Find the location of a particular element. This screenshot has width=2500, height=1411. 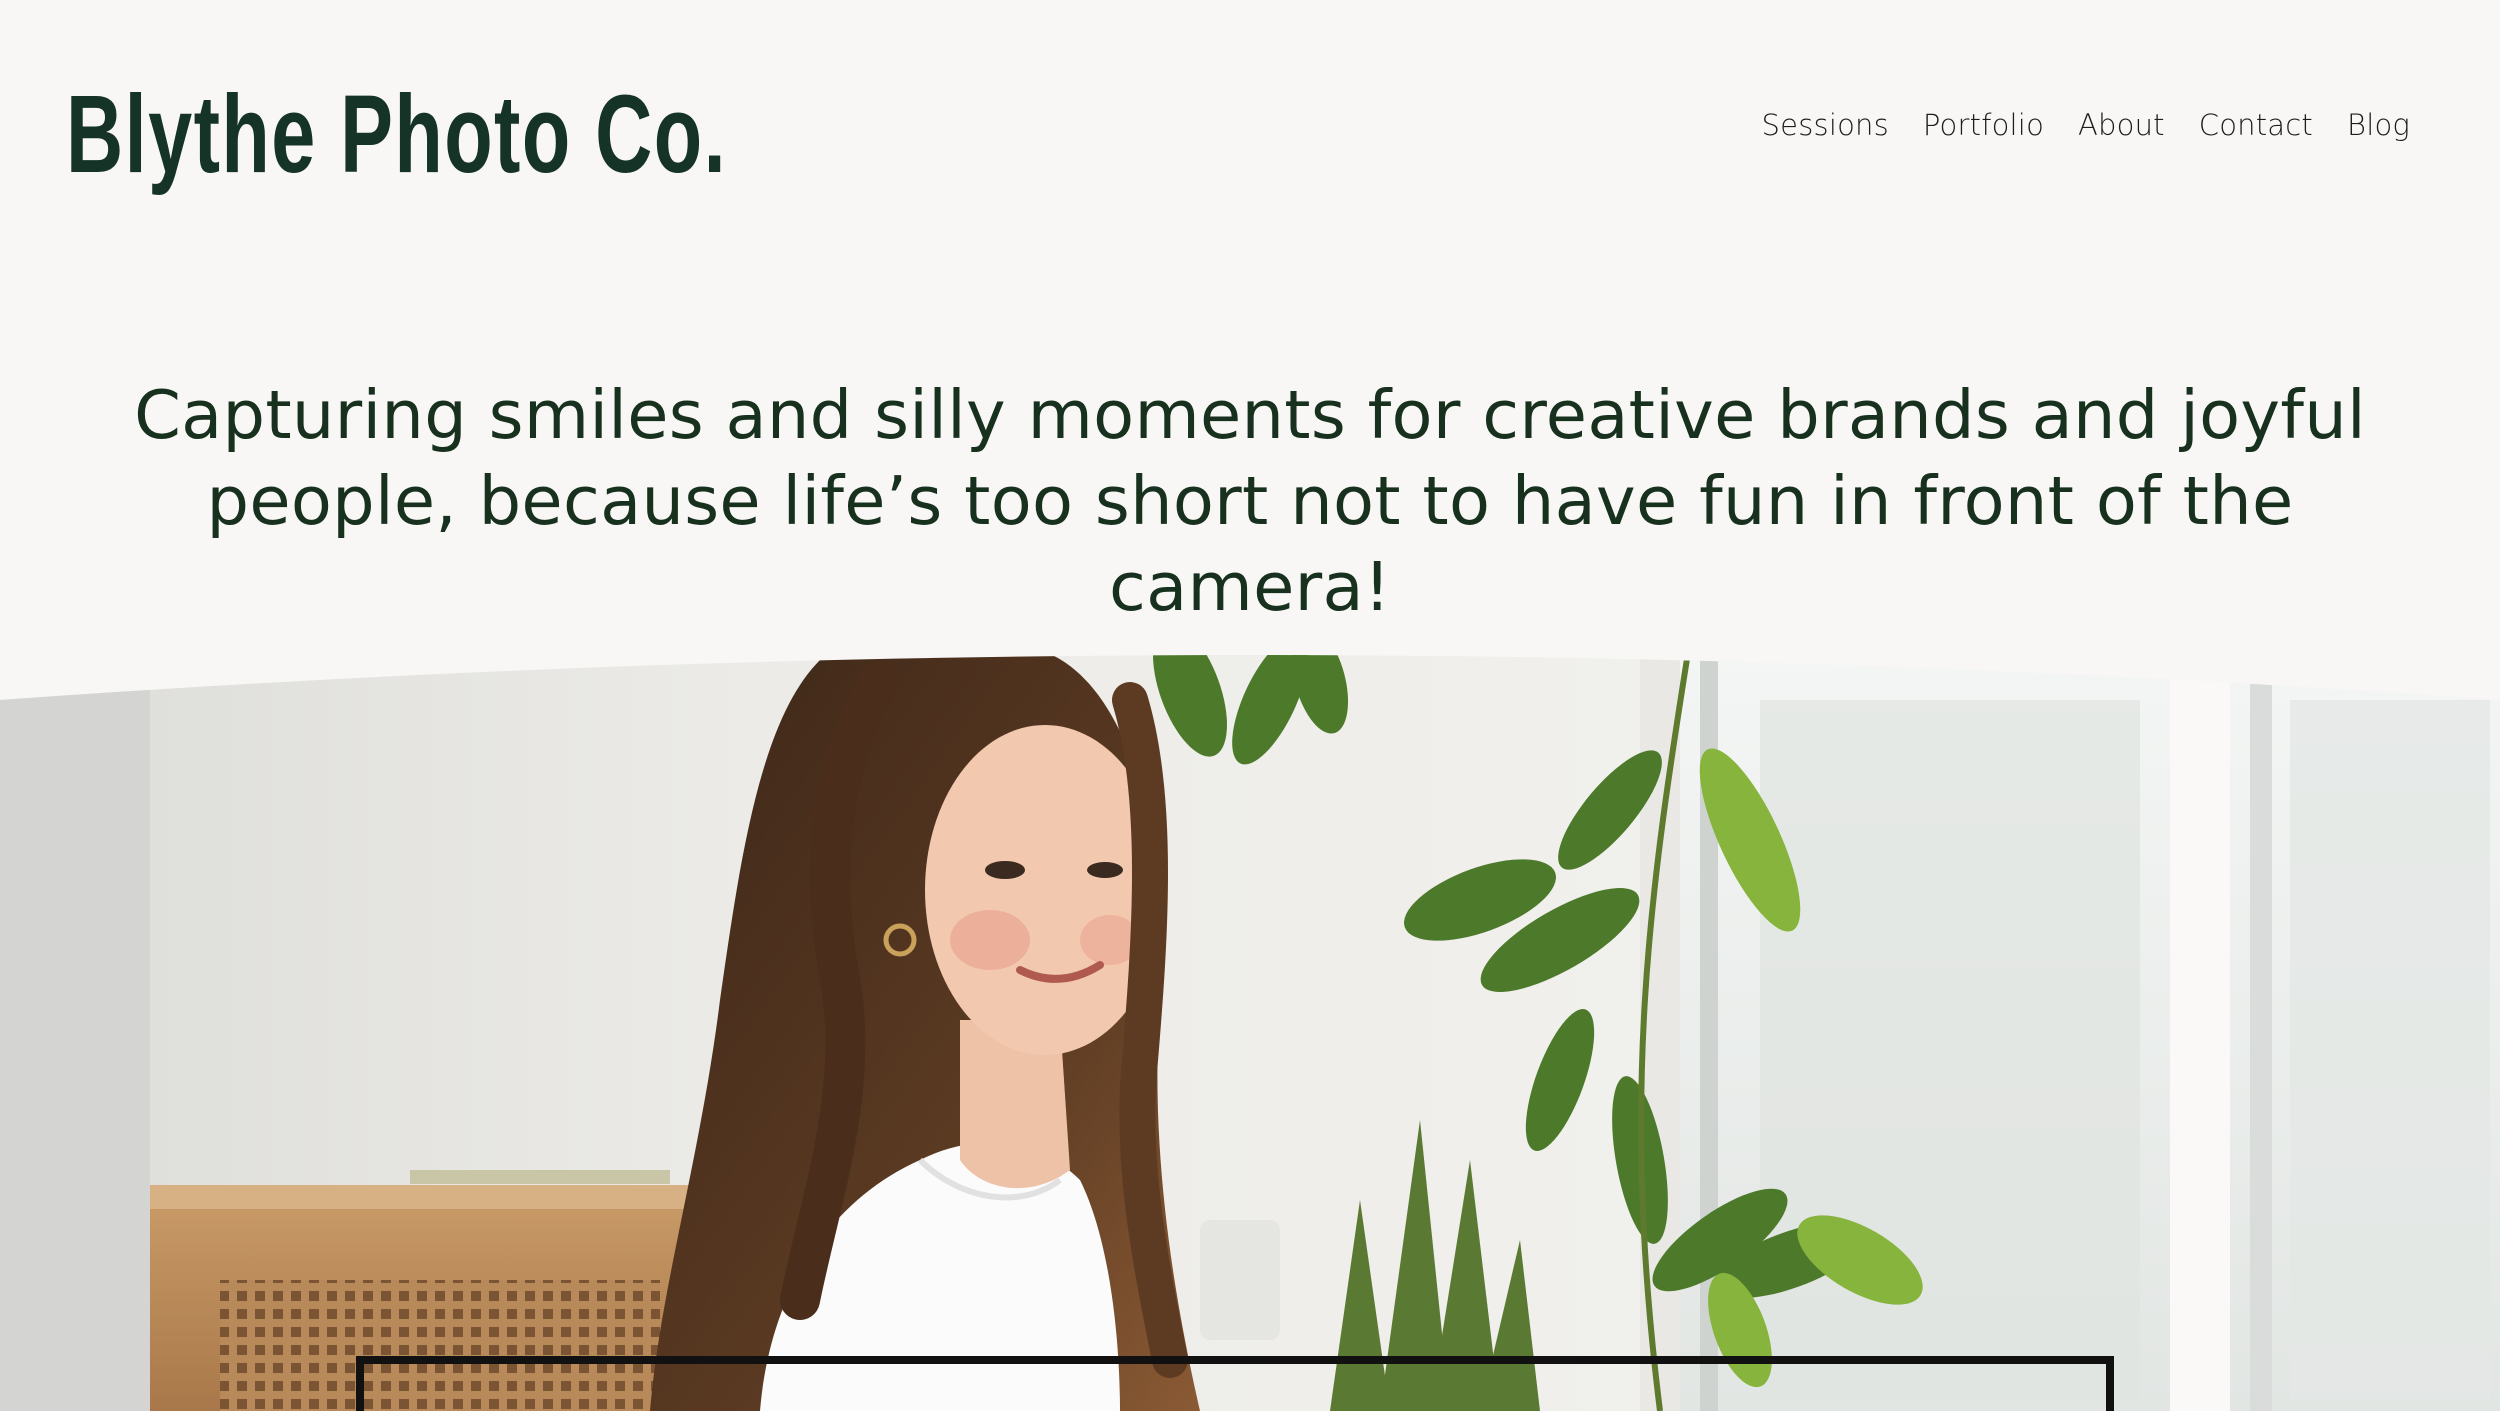

main-nav: Sessions Portfolio About Contact Blog is located at coordinates (2086, 125).